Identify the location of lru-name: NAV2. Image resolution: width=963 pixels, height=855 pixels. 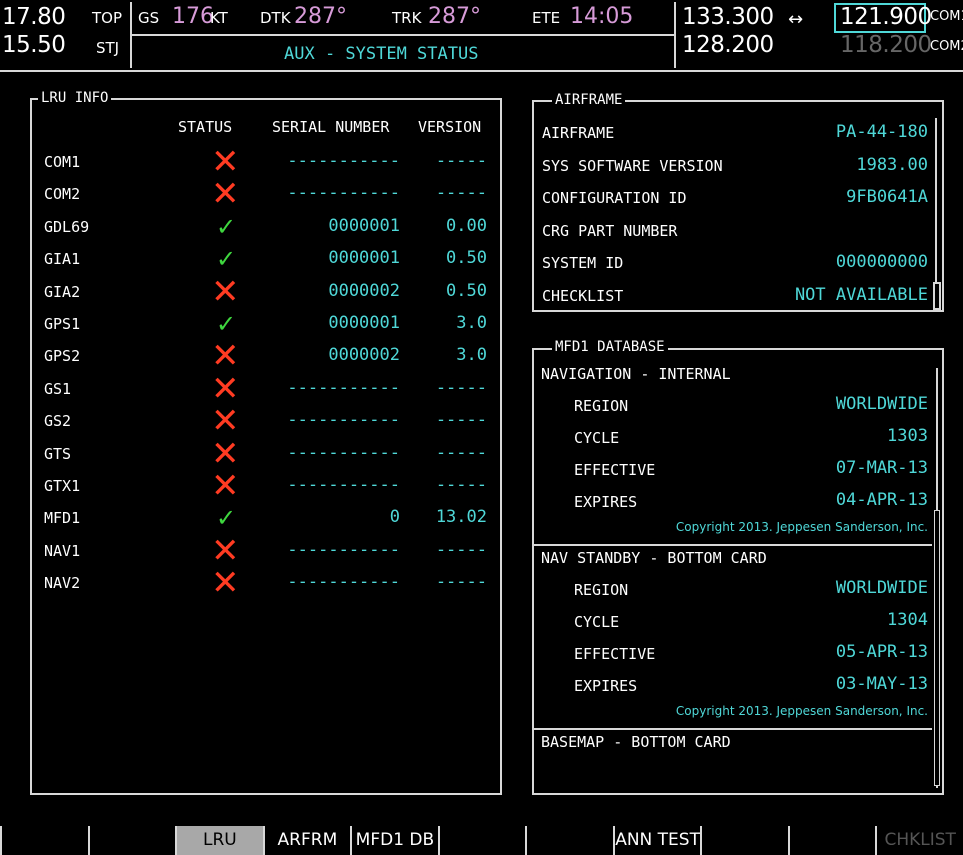
(62, 583).